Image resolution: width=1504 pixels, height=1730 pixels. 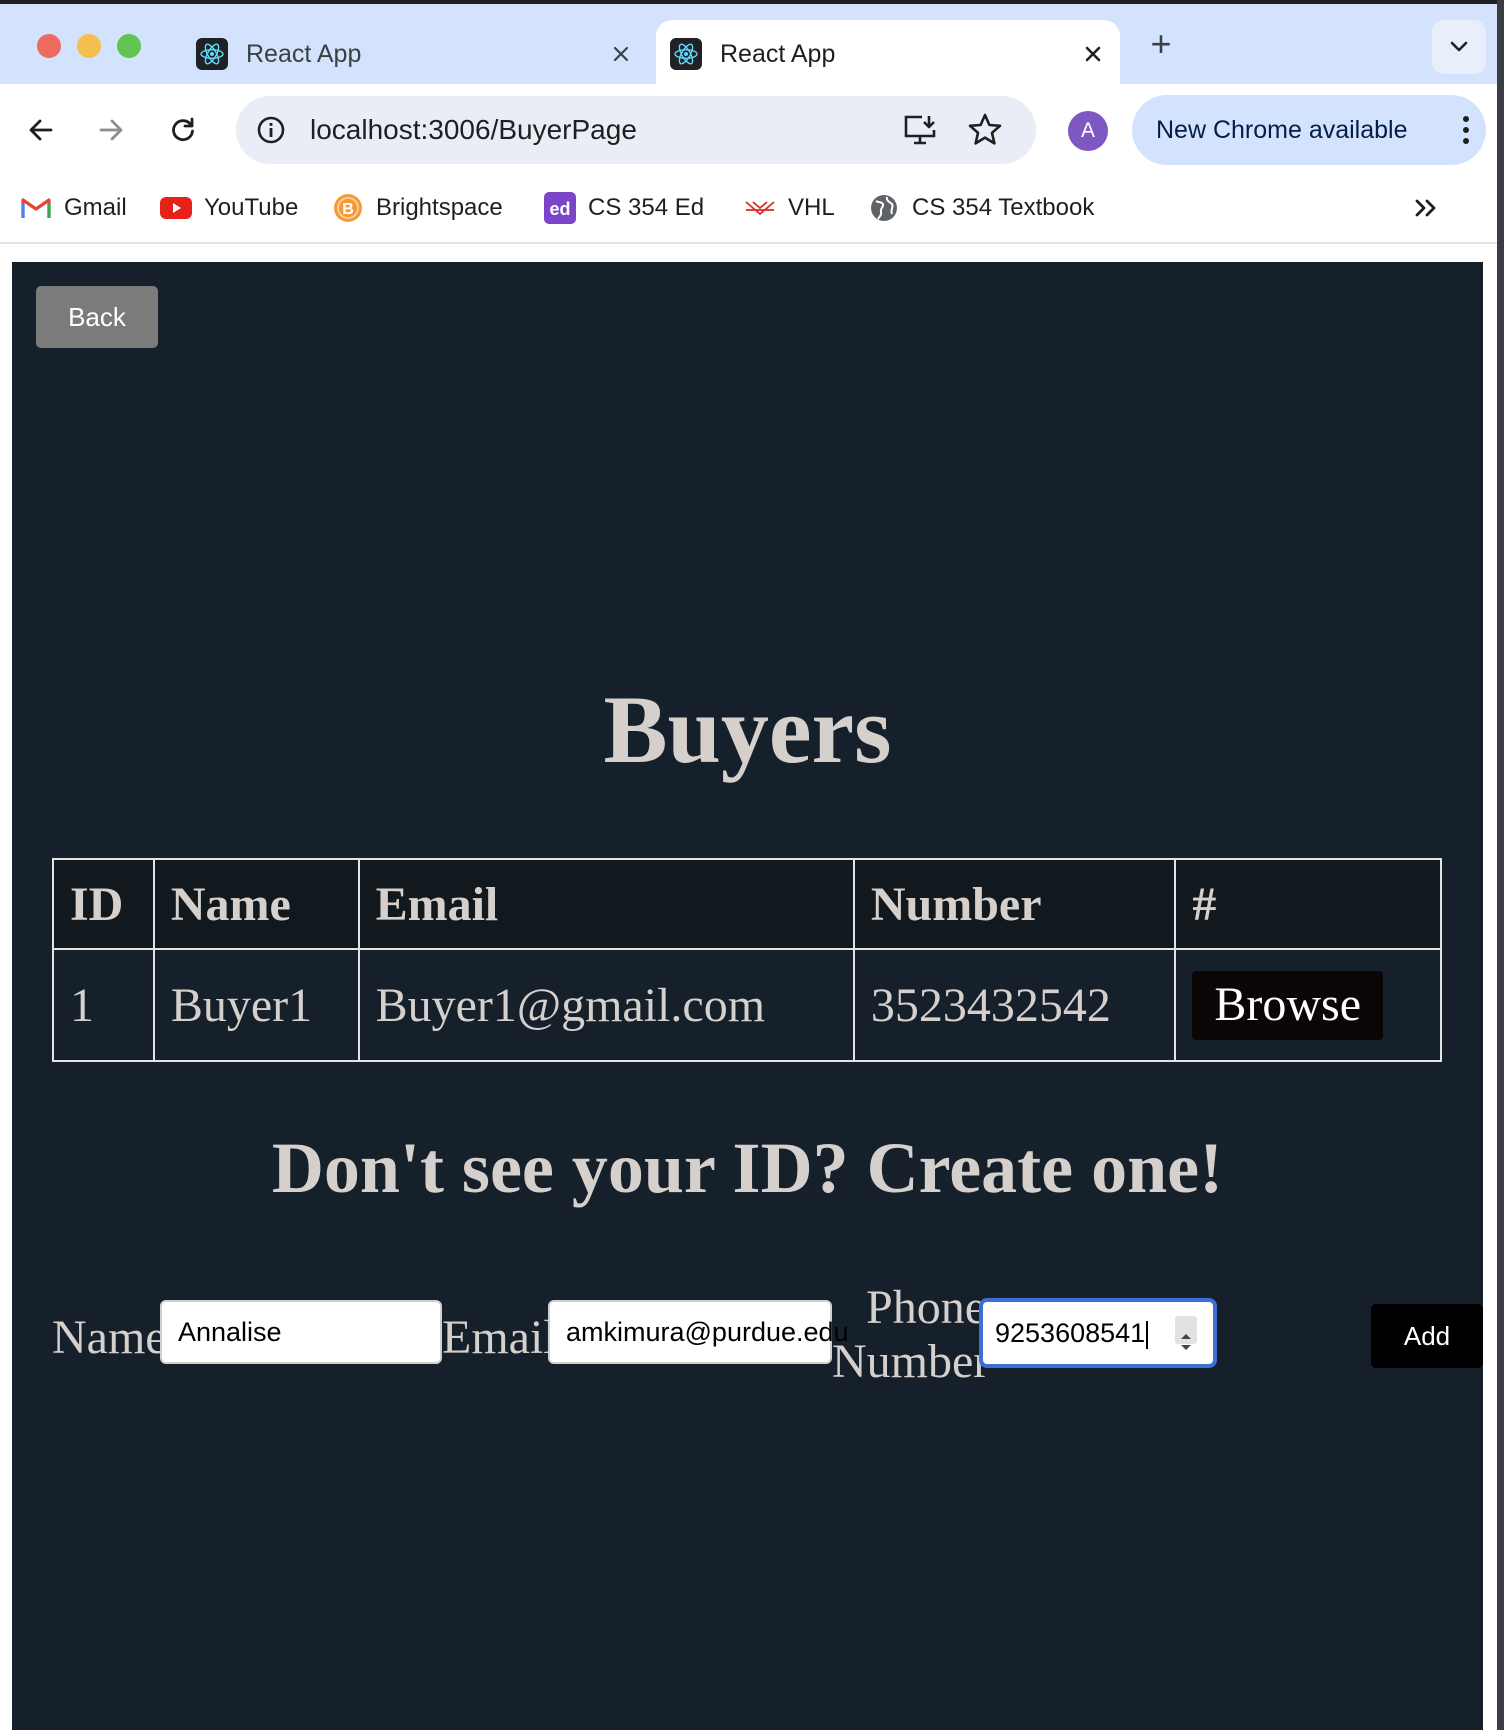 What do you see at coordinates (1427, 1336) in the screenshot?
I see `add-button: Add` at bounding box center [1427, 1336].